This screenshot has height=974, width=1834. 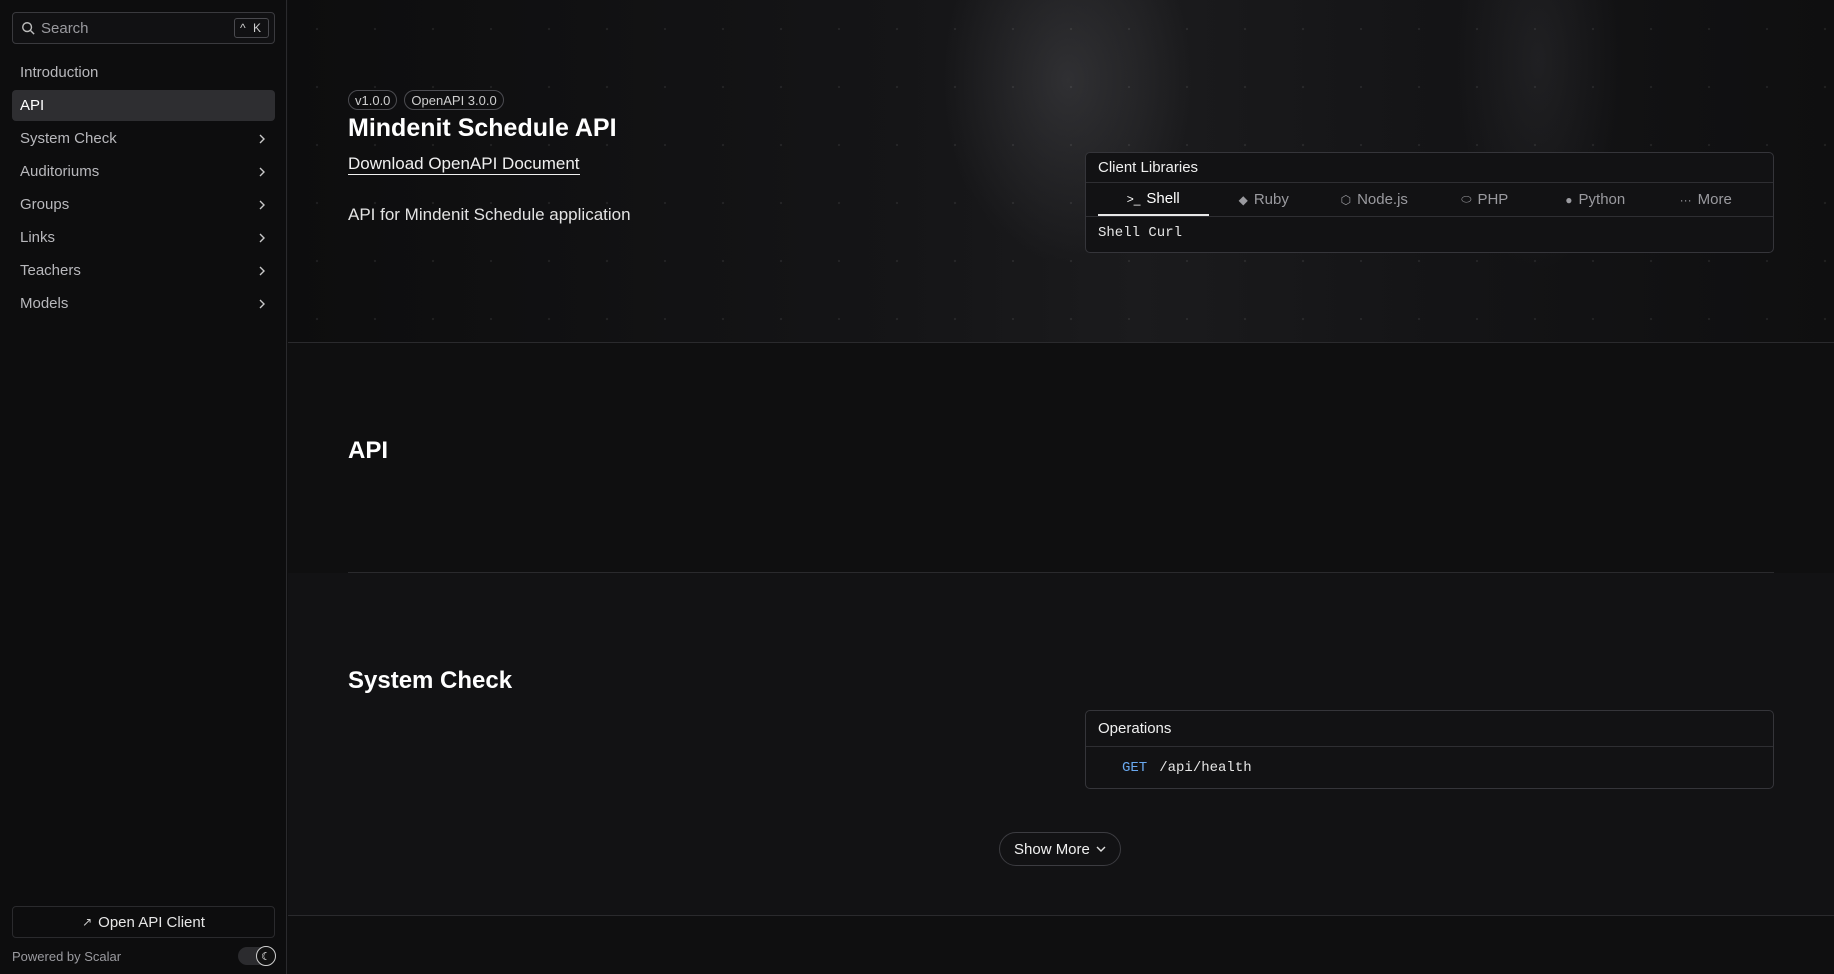 What do you see at coordinates (1061, 915) in the screenshot?
I see `section-divider` at bounding box center [1061, 915].